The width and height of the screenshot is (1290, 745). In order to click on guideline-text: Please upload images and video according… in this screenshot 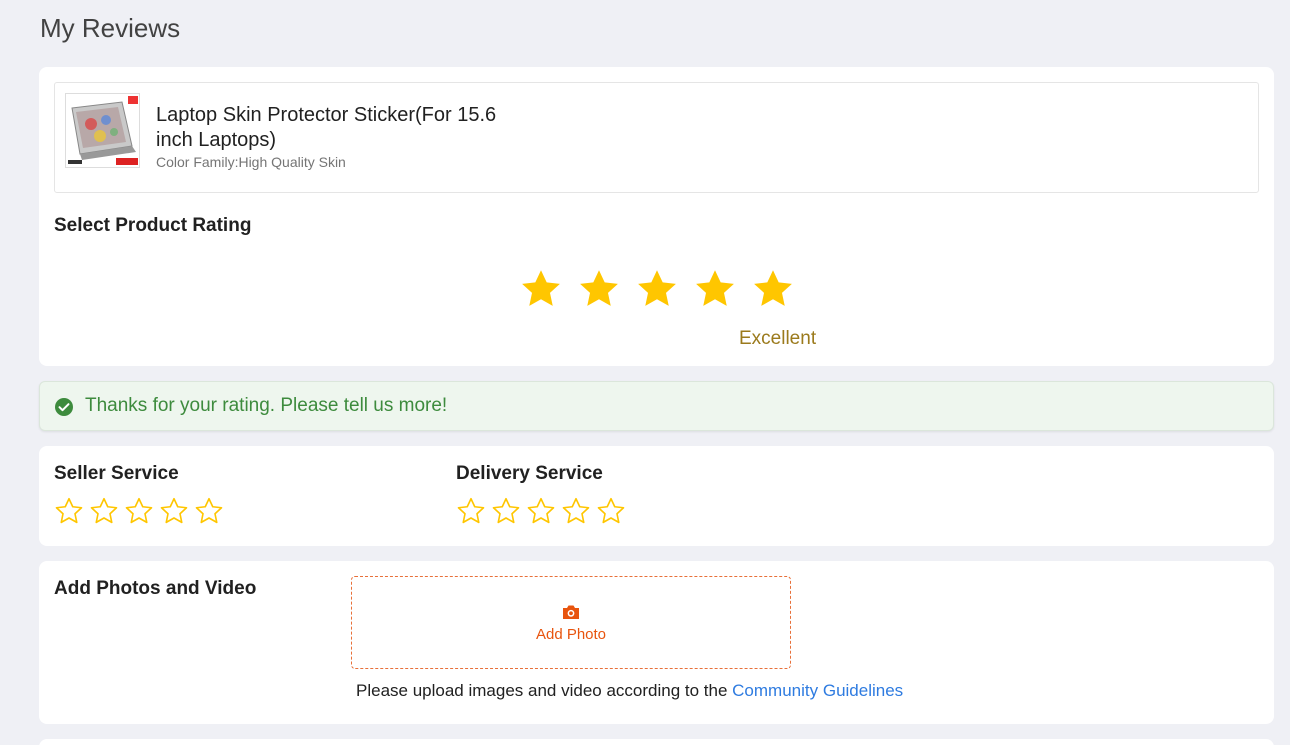, I will do `click(544, 690)`.